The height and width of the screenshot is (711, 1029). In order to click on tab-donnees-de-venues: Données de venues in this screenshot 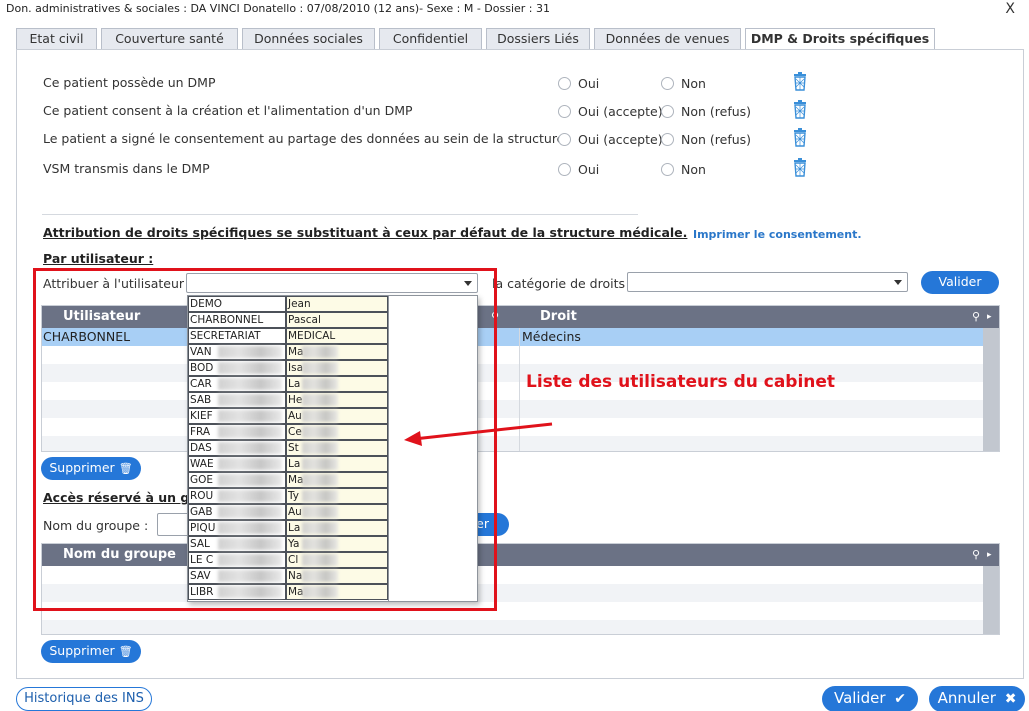, I will do `click(667, 39)`.